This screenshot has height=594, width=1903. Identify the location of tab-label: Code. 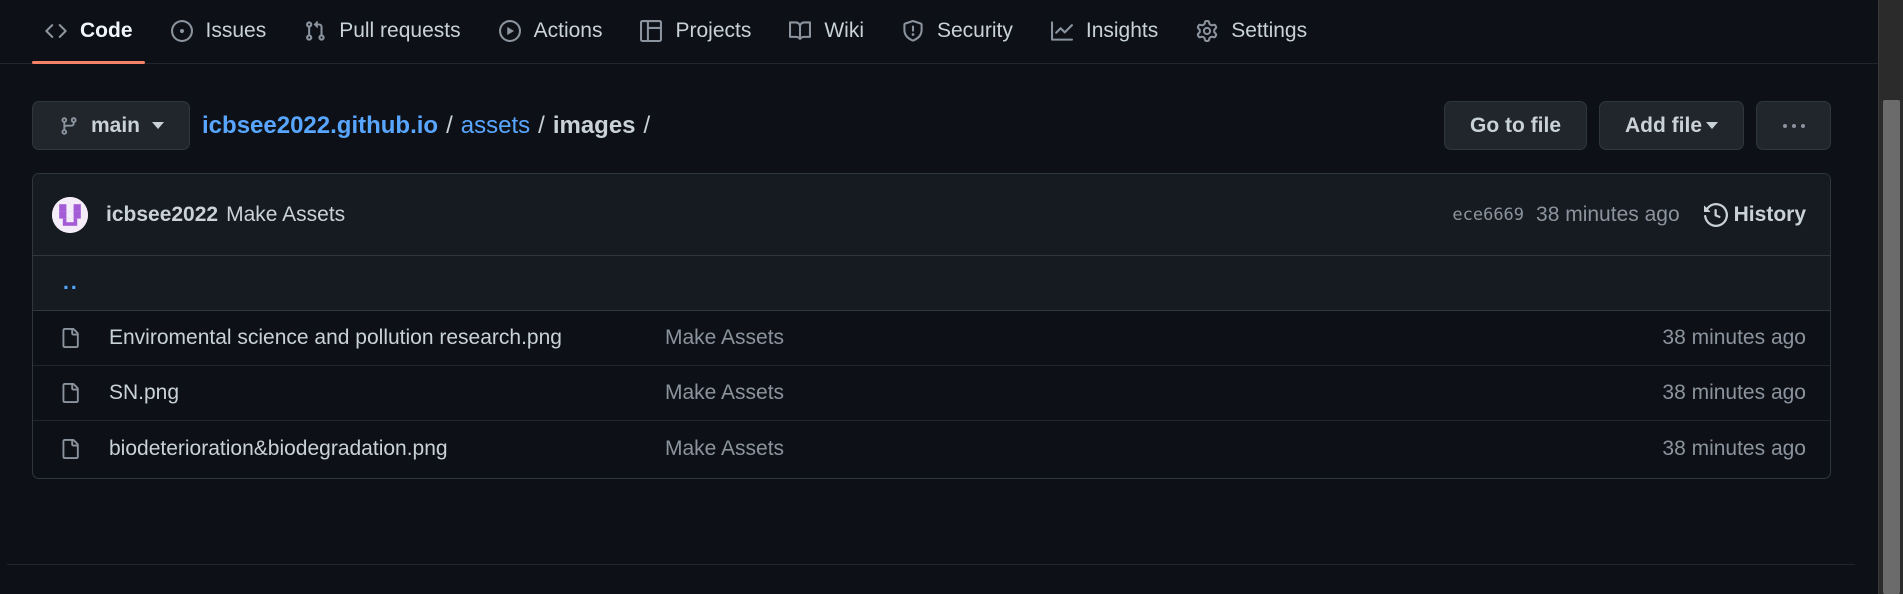
(106, 30).